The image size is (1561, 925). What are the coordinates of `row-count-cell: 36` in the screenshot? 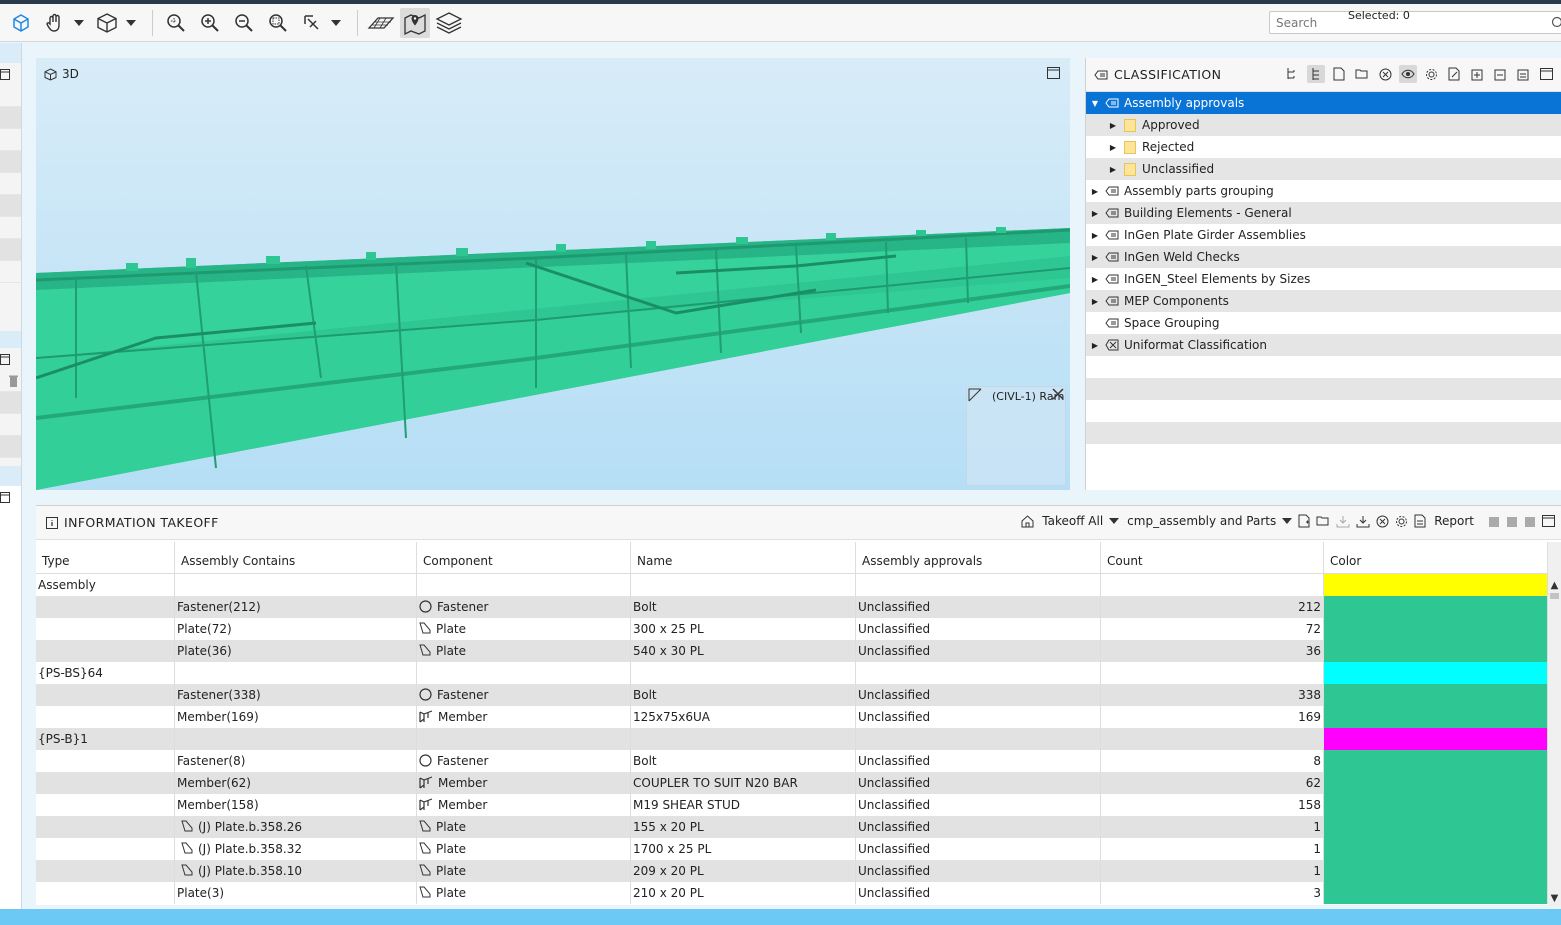 It's located at (1212, 651).